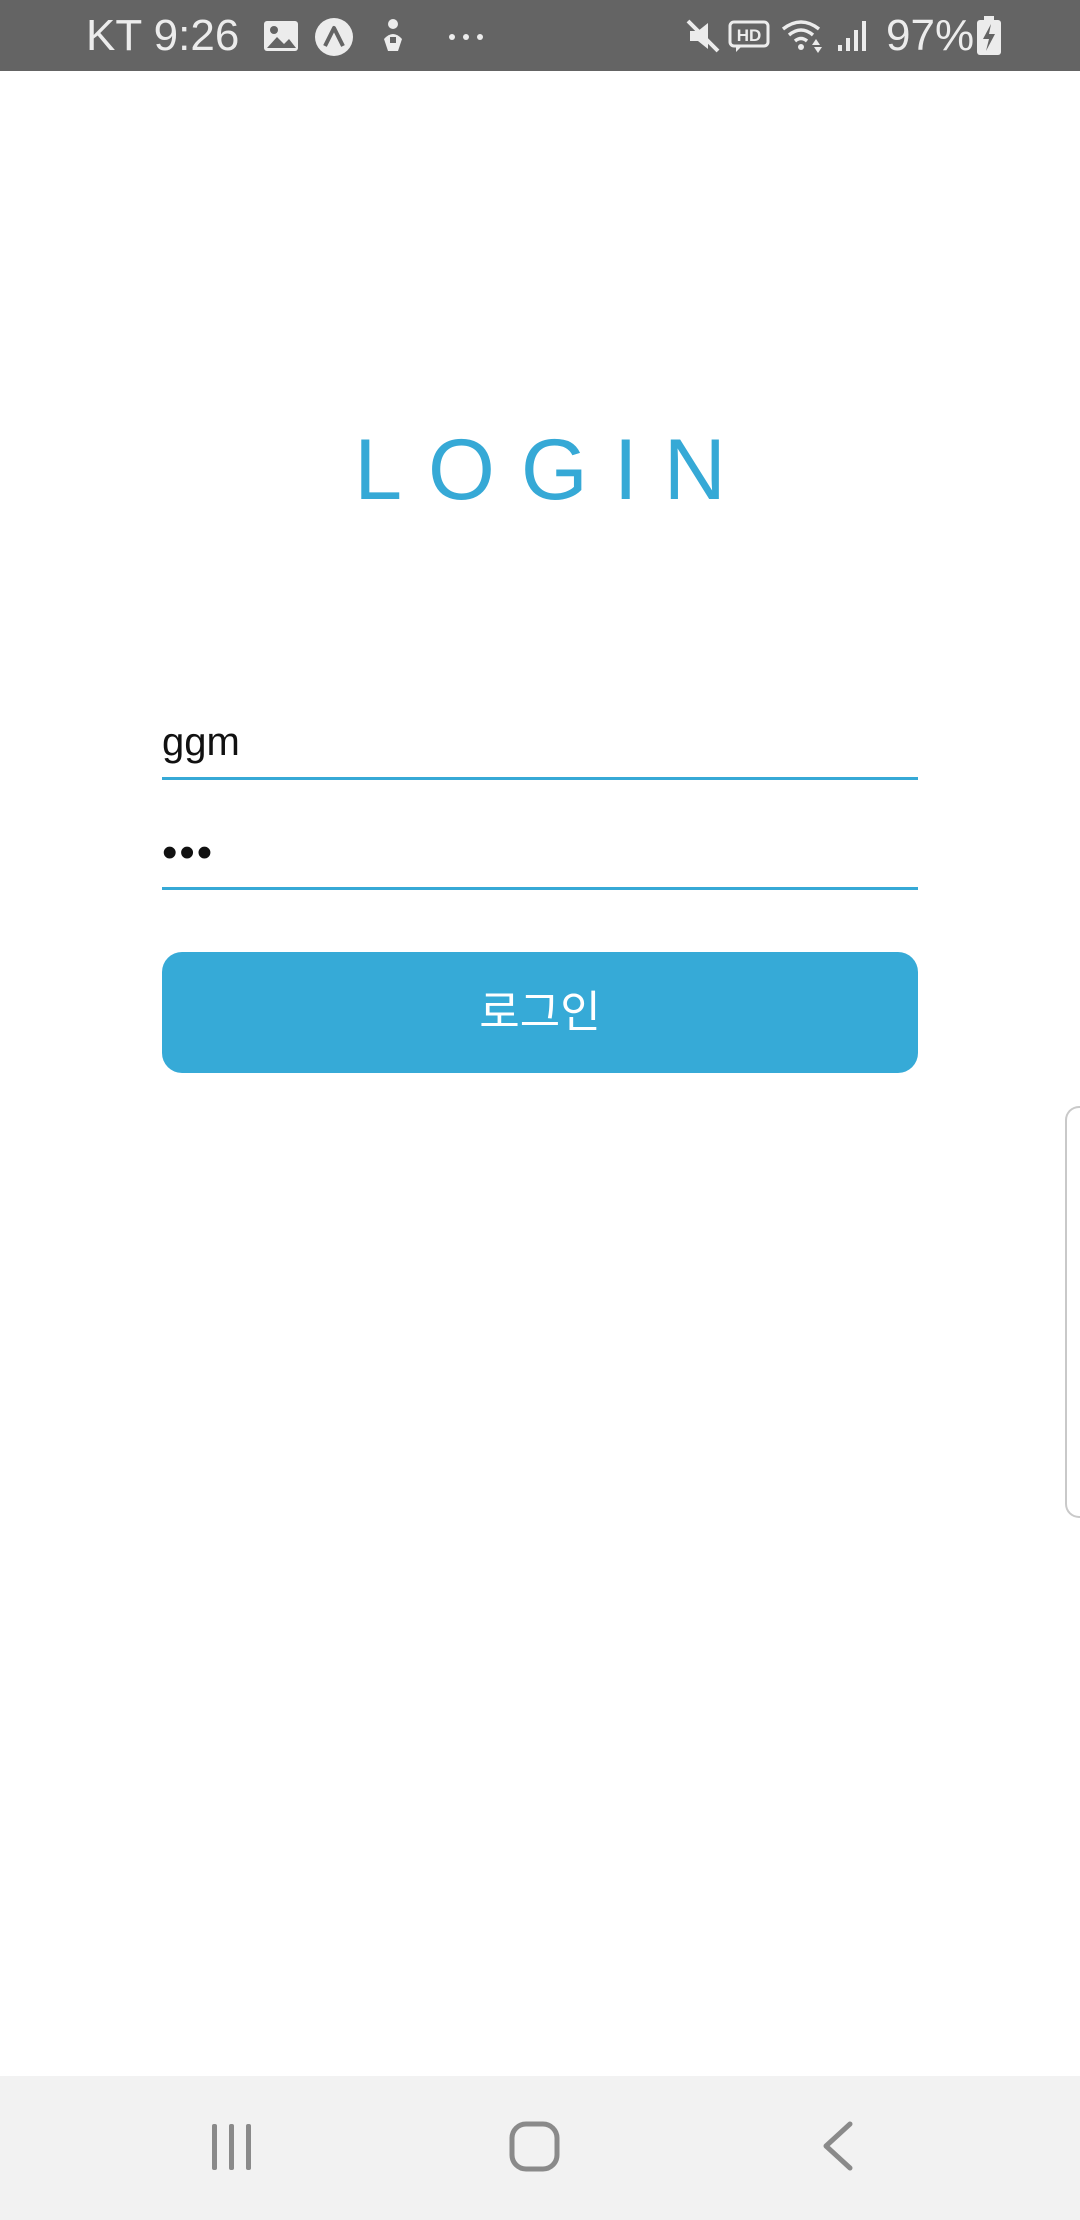 The image size is (1080, 2220). I want to click on navigation-bar, so click(540, 2148).